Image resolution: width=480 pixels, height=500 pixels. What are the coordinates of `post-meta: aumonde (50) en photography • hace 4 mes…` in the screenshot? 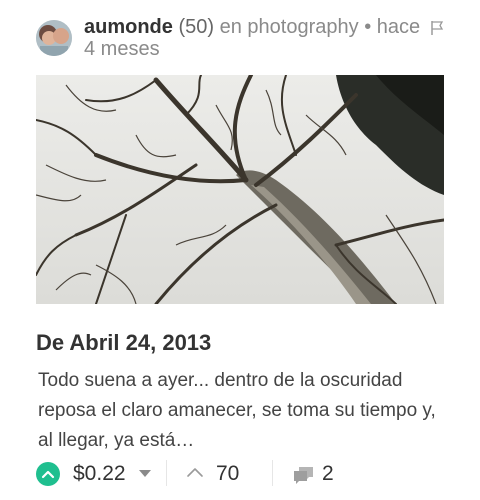 It's located at (264, 38).